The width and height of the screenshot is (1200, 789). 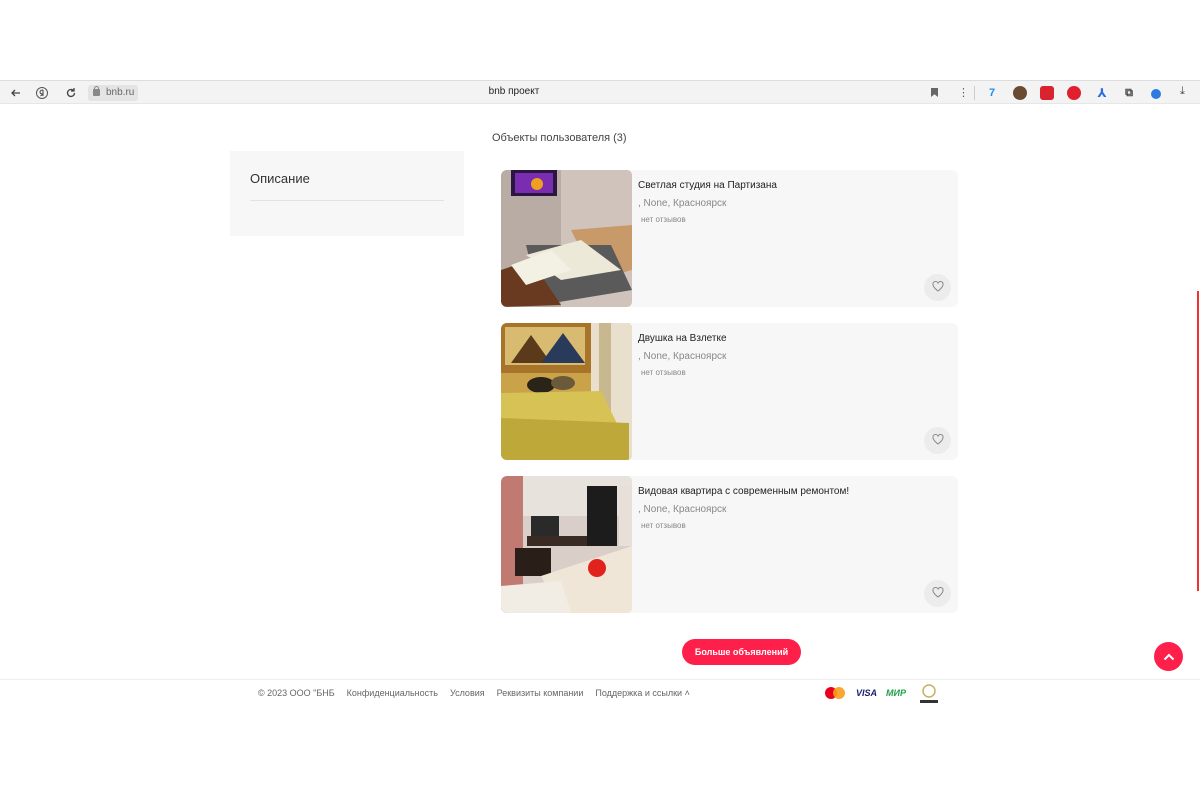 I want to click on chevron-up-icon, so click(x=1169, y=657).